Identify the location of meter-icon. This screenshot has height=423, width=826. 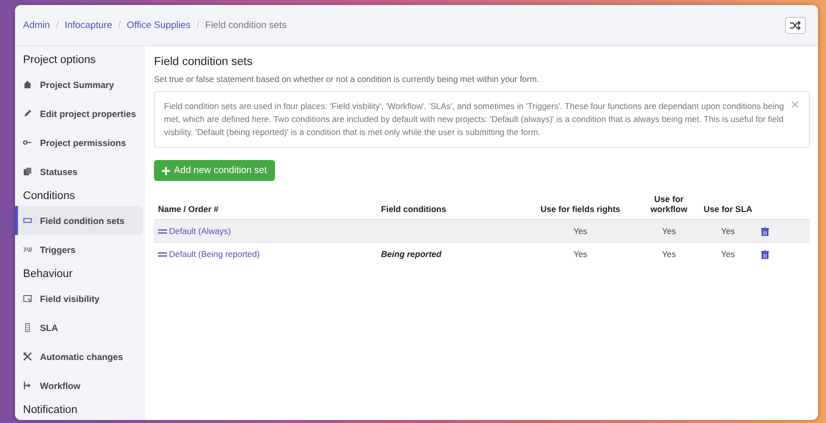
(27, 327).